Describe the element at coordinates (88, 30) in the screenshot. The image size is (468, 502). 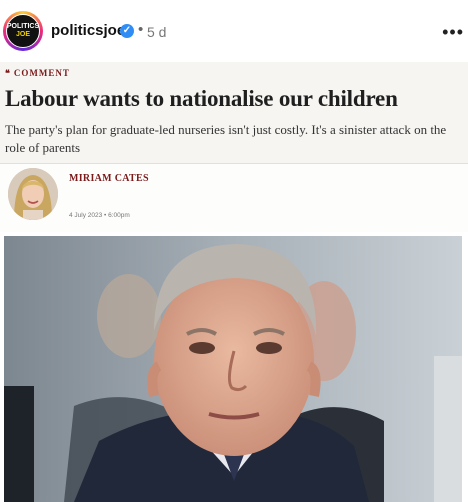
I see `account-username: politicsjoe` at that location.